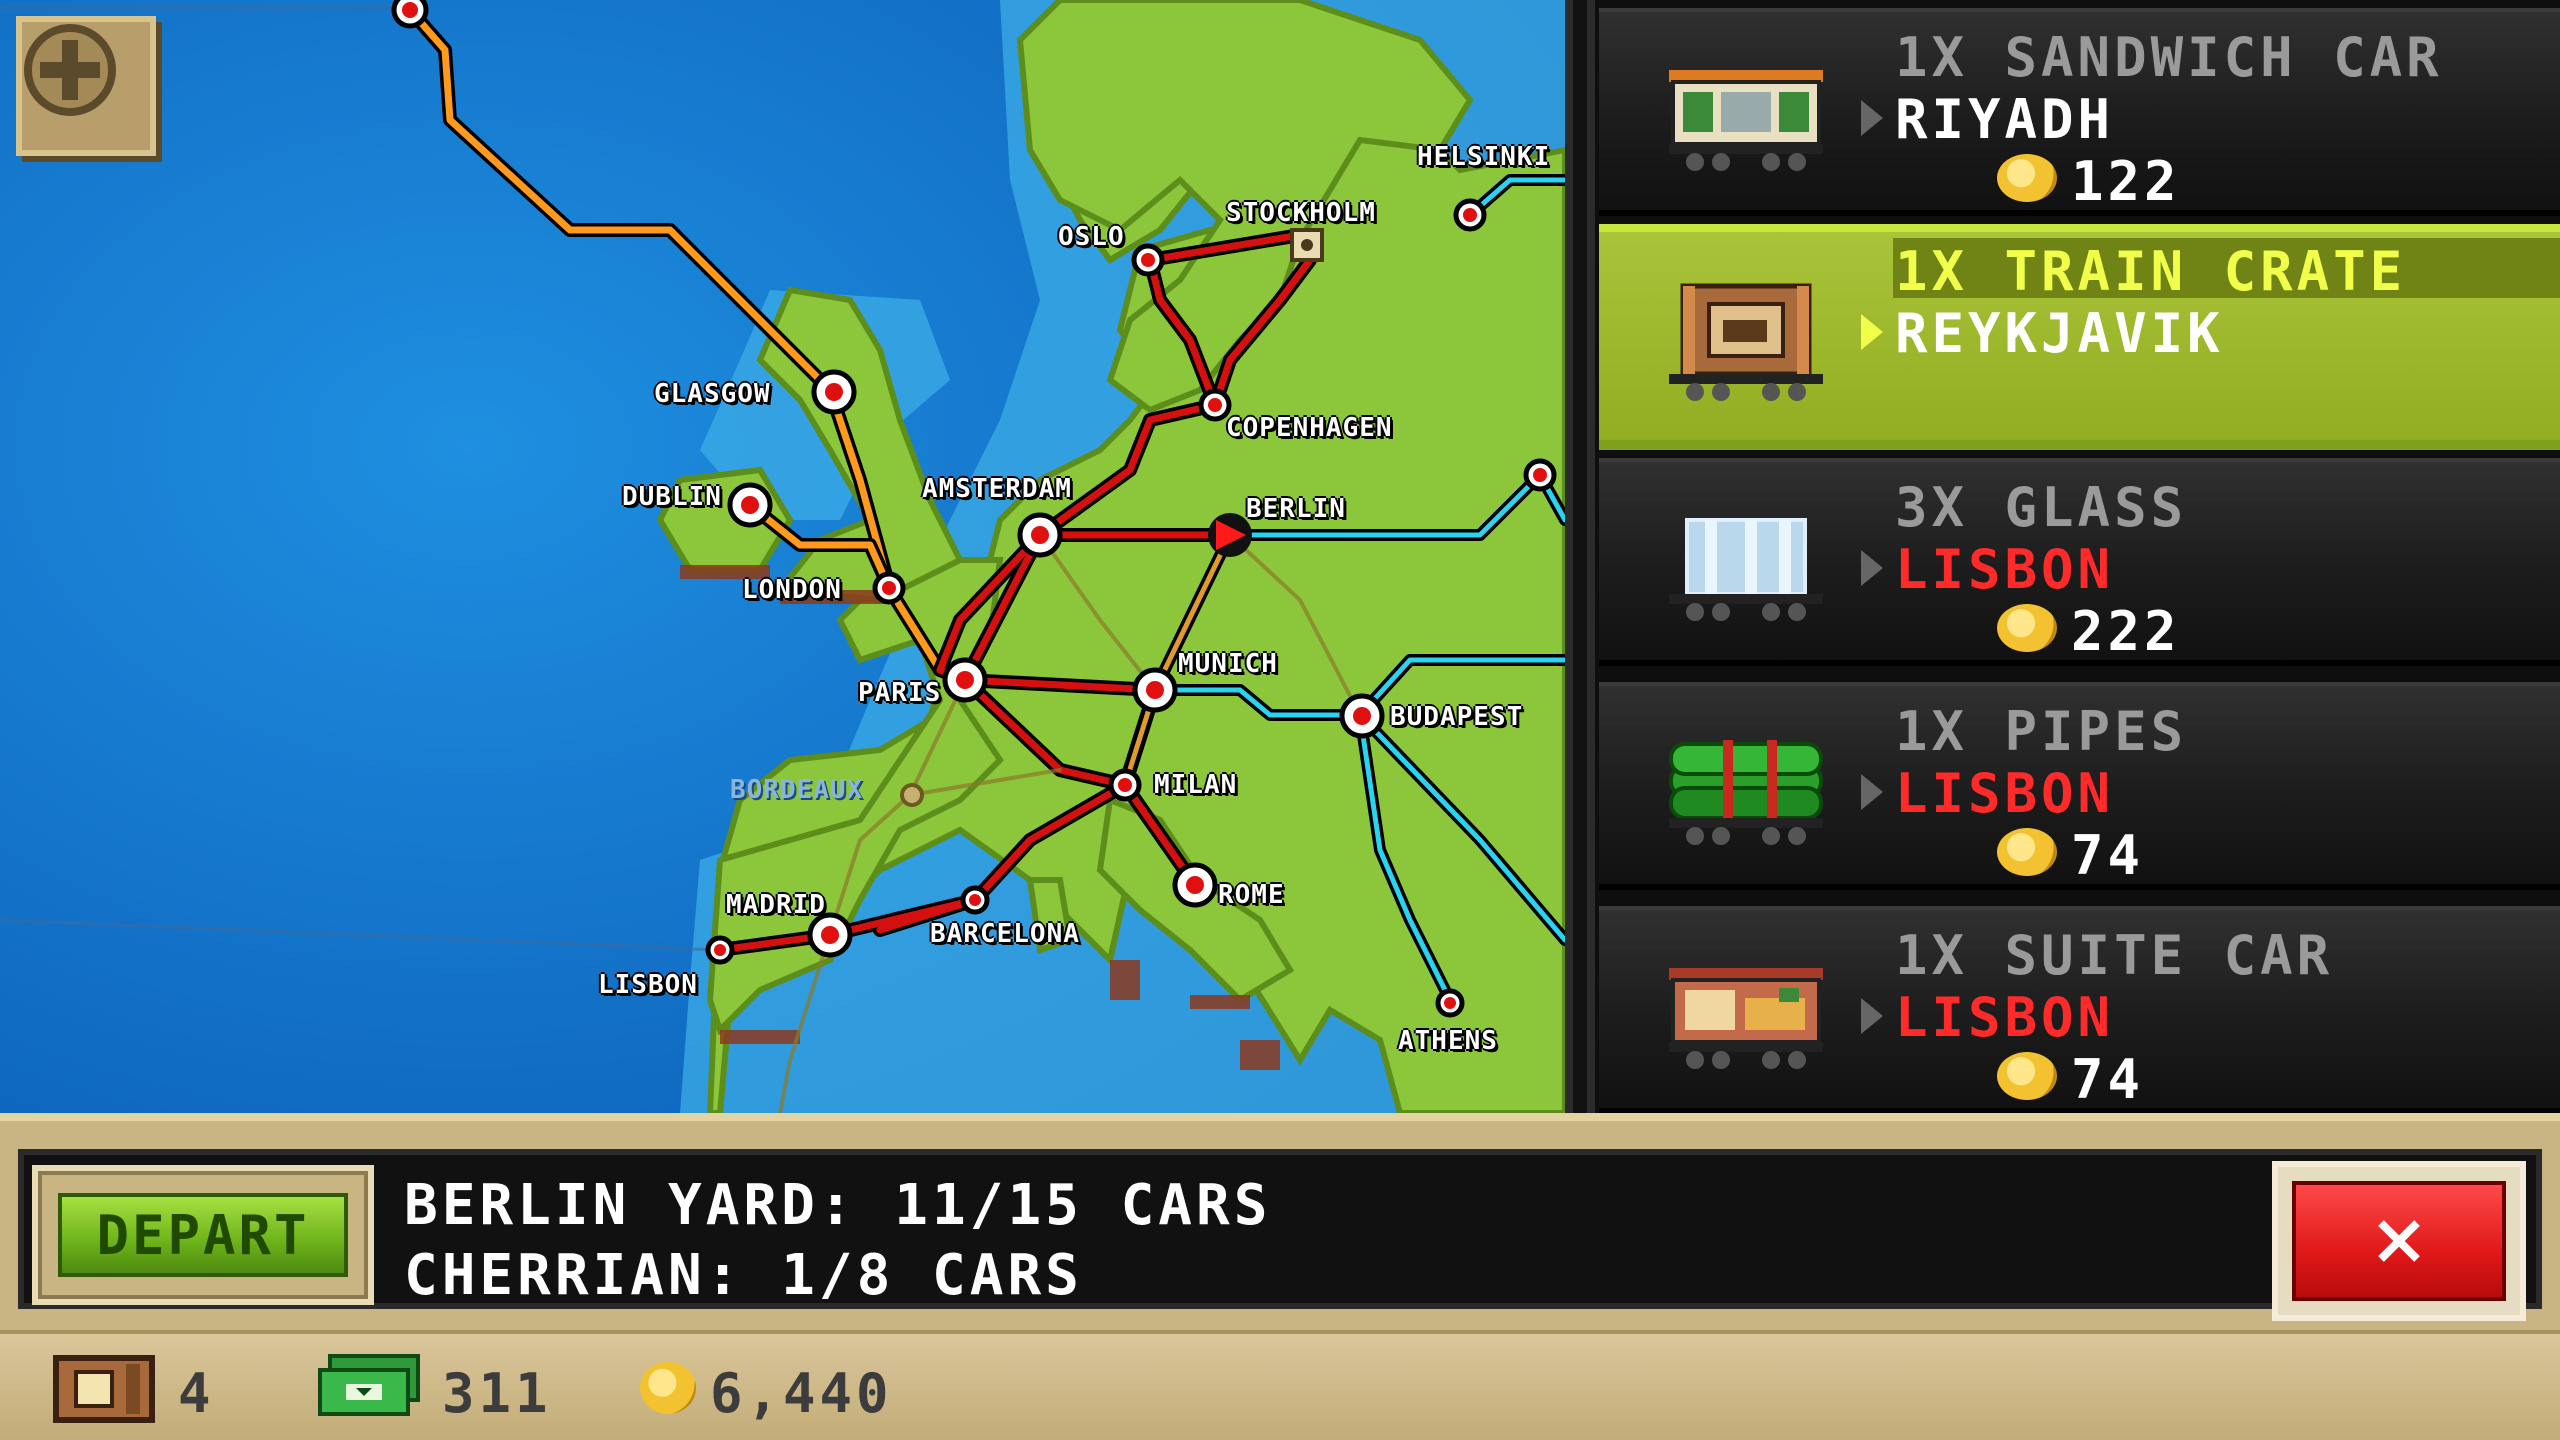 The width and height of the screenshot is (2560, 1440). I want to click on glass-car-icon, so click(1746, 569).